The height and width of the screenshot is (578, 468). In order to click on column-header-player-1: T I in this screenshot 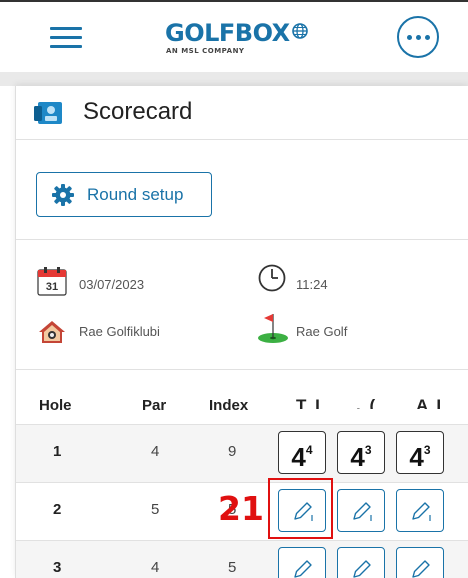, I will do `click(309, 402)`.